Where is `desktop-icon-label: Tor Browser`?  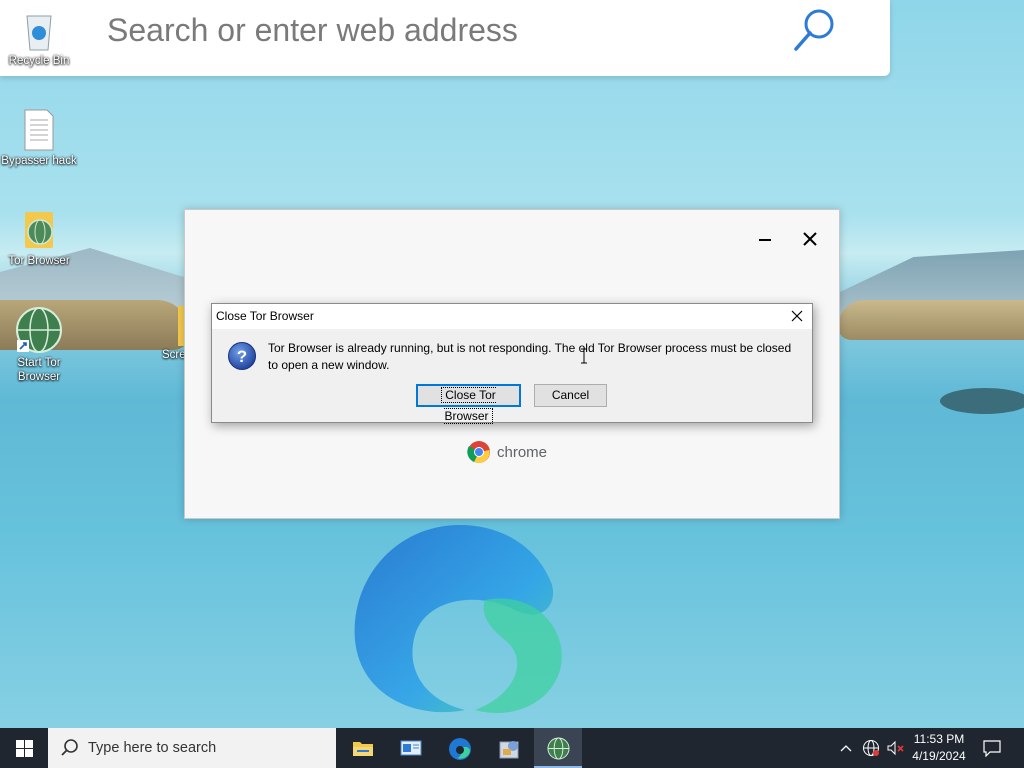
desktop-icon-label: Tor Browser is located at coordinates (39, 261).